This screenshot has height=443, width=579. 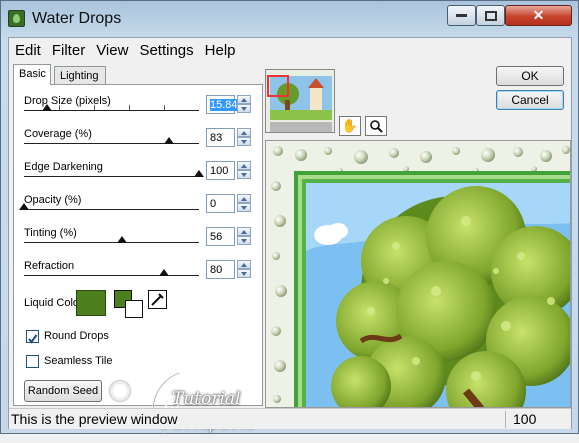 What do you see at coordinates (244, 137) in the screenshot?
I see `coverage-spinner` at bounding box center [244, 137].